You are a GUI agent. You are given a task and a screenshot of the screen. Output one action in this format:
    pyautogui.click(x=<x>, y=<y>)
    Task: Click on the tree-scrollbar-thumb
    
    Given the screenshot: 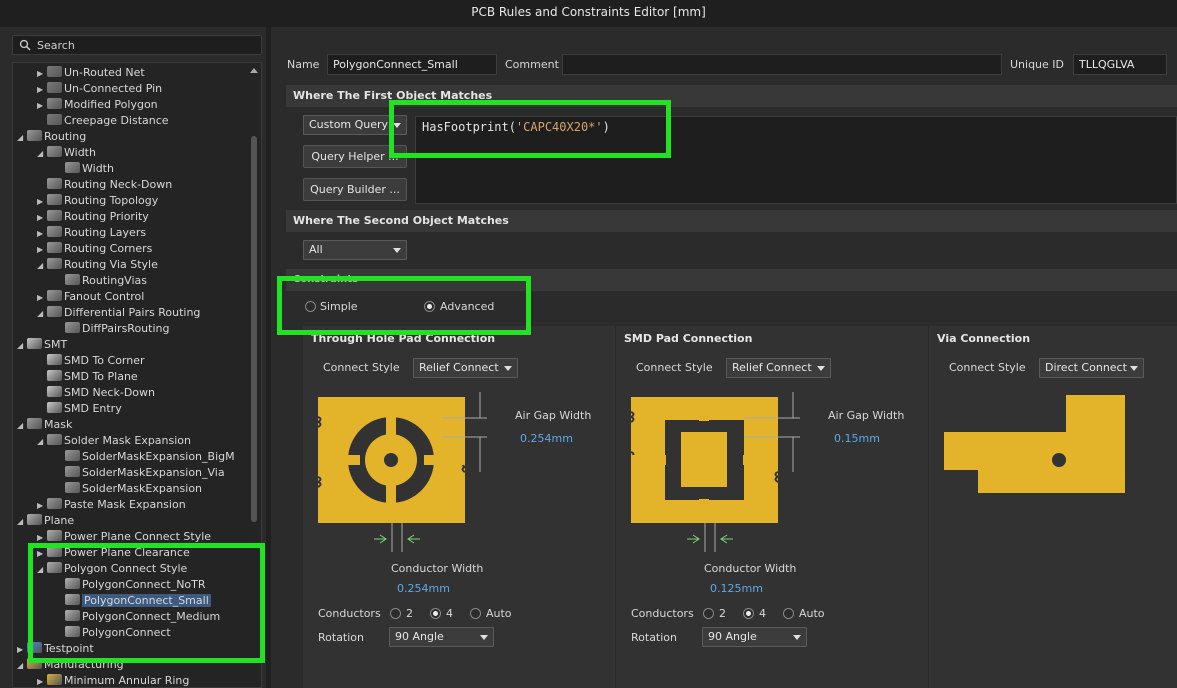 What is the action you would take?
    pyautogui.click(x=254, y=329)
    